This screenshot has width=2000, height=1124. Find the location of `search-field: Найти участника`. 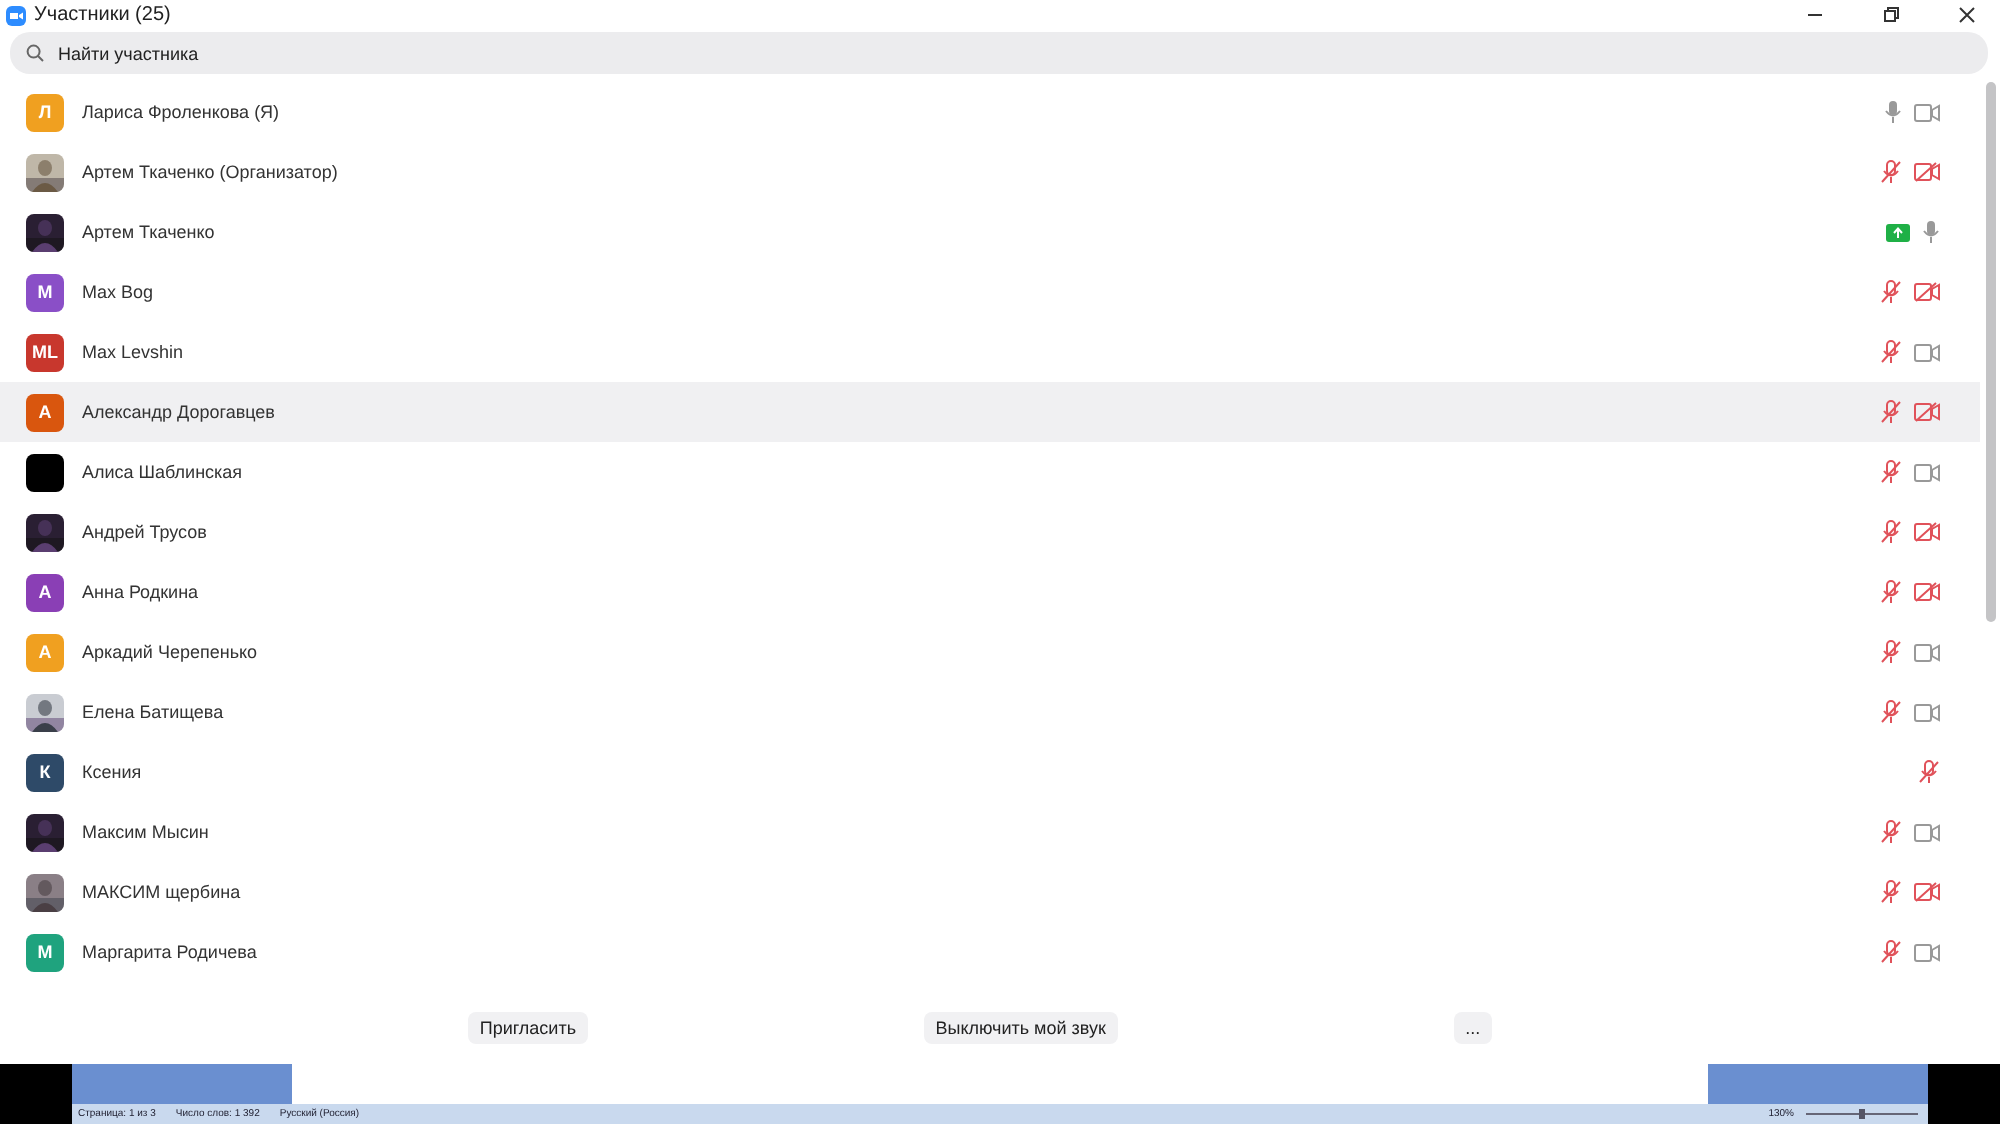

search-field: Найти участника is located at coordinates (1013, 53).